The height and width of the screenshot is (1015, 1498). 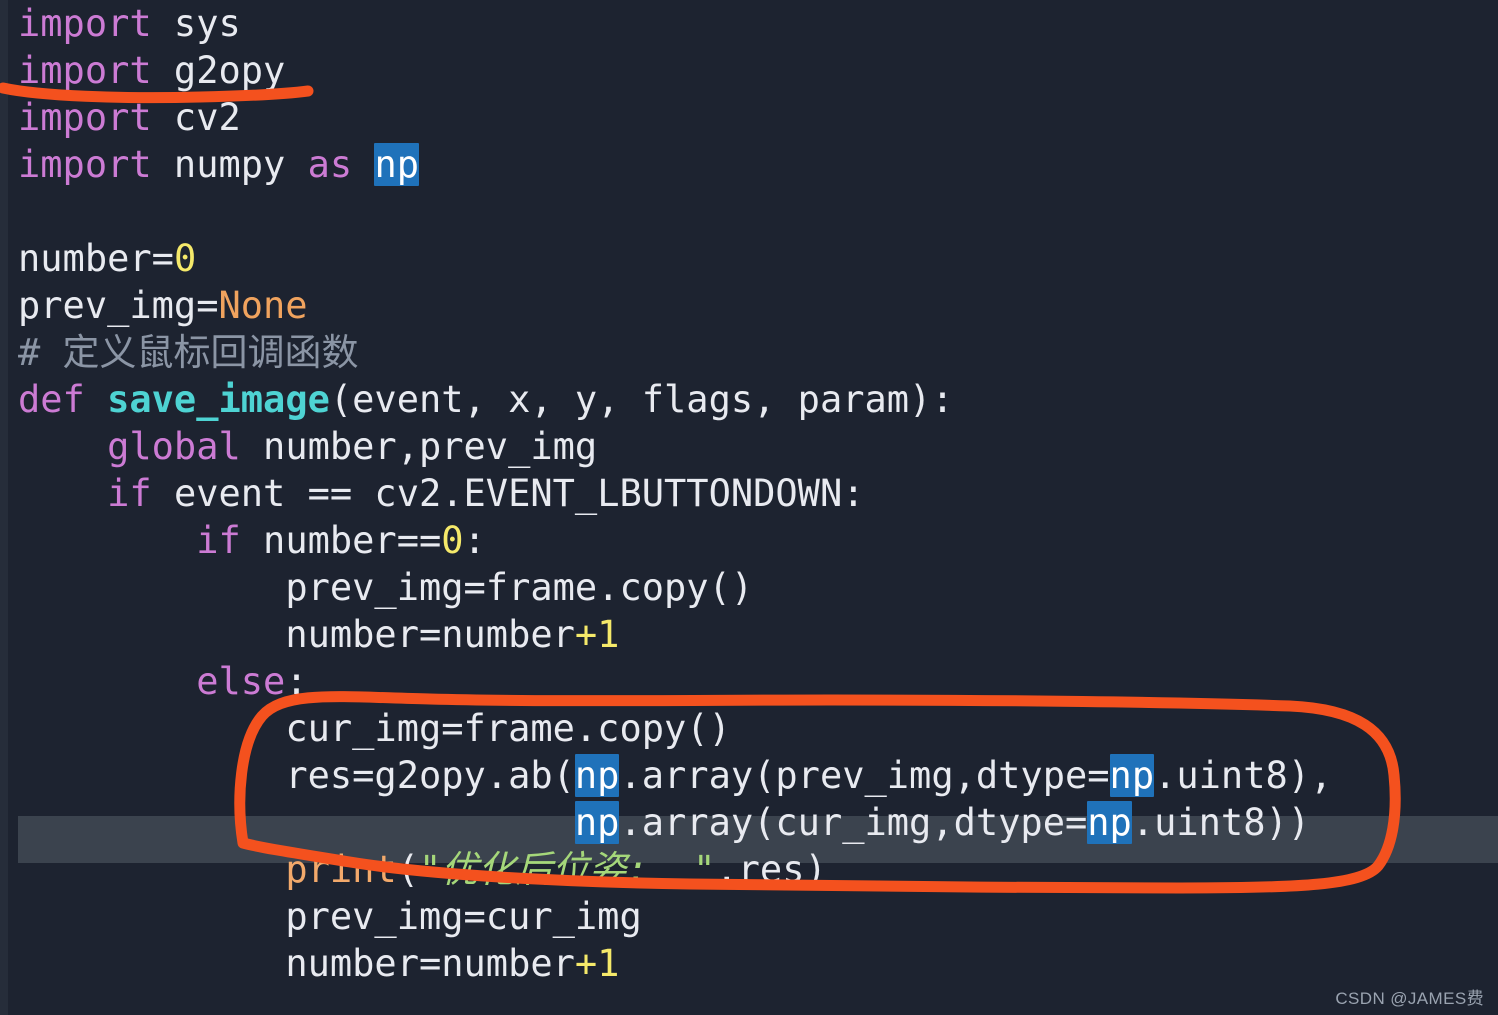 What do you see at coordinates (641, 399) in the screenshot?
I see `code-token: (event, x, y, flags, param):` at bounding box center [641, 399].